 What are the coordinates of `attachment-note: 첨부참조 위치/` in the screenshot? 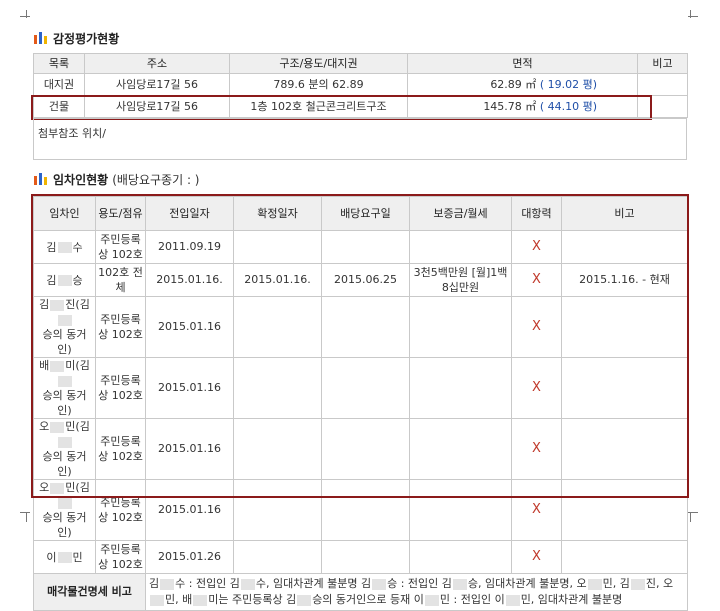 It's located at (72, 133).